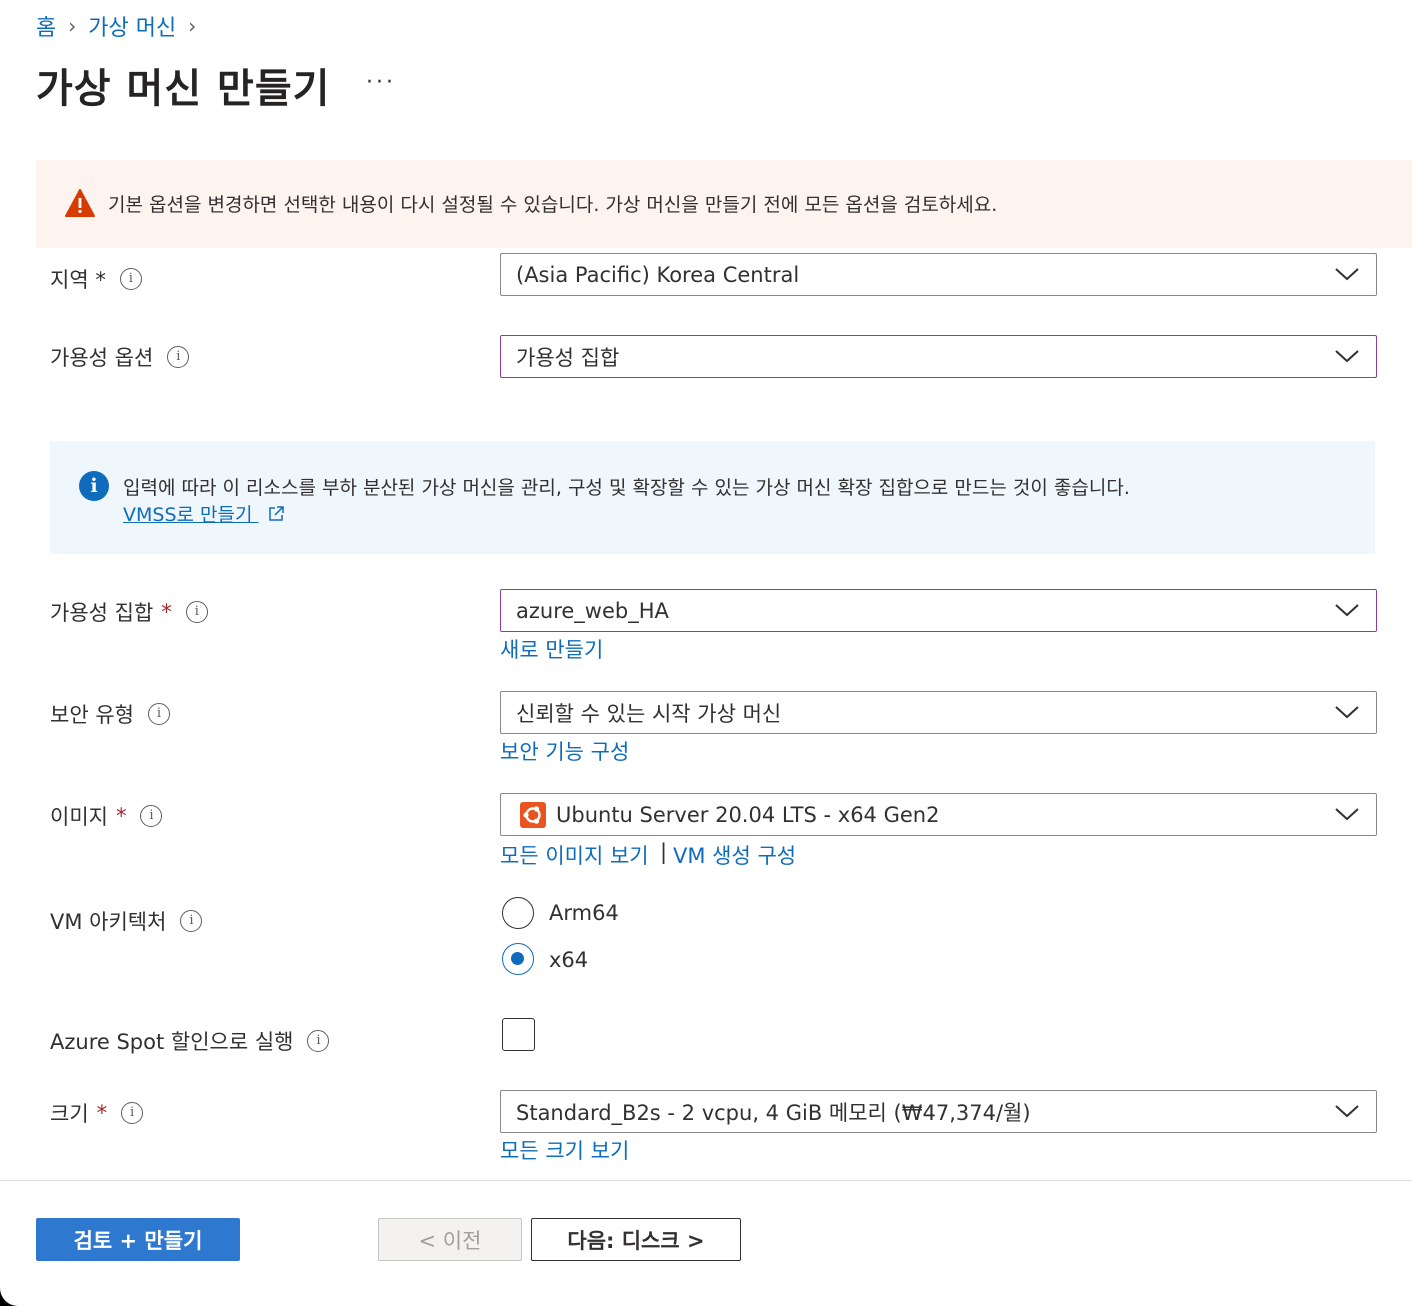 Image resolution: width=1412 pixels, height=1306 pixels. I want to click on external-link-icon, so click(276, 513).